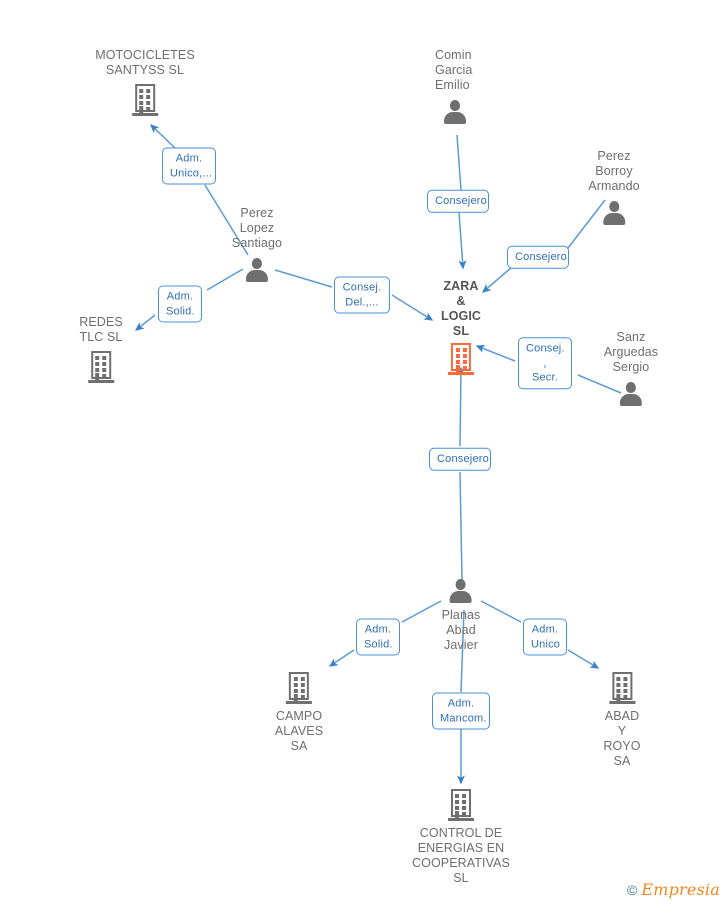 This screenshot has width=728, height=905. Describe the element at coordinates (462, 240) in the screenshot. I see `edge-consejero-comin-zara` at that location.